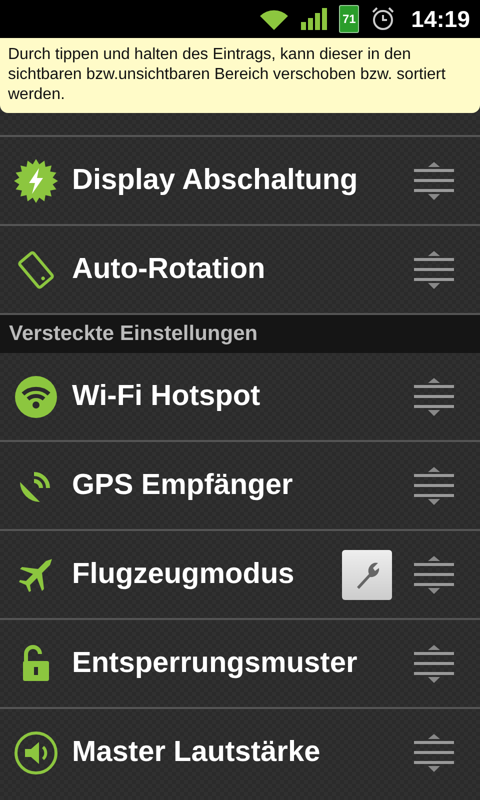 This screenshot has height=800, width=480. What do you see at coordinates (184, 574) in the screenshot?
I see `setting-label: Flugzeugmodus` at bounding box center [184, 574].